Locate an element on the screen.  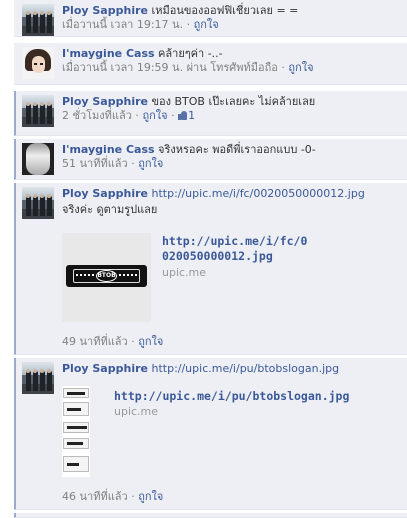
attachment-thumbnail: BTOB is located at coordinates (106, 277).